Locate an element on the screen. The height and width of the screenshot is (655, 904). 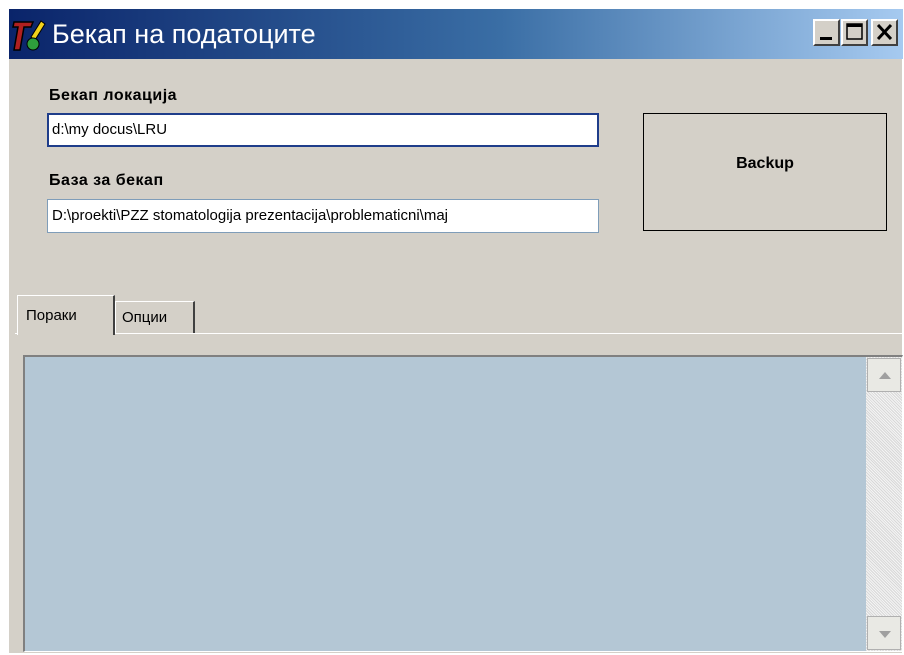
window-title: Бекап на податоците is located at coordinates (184, 34).